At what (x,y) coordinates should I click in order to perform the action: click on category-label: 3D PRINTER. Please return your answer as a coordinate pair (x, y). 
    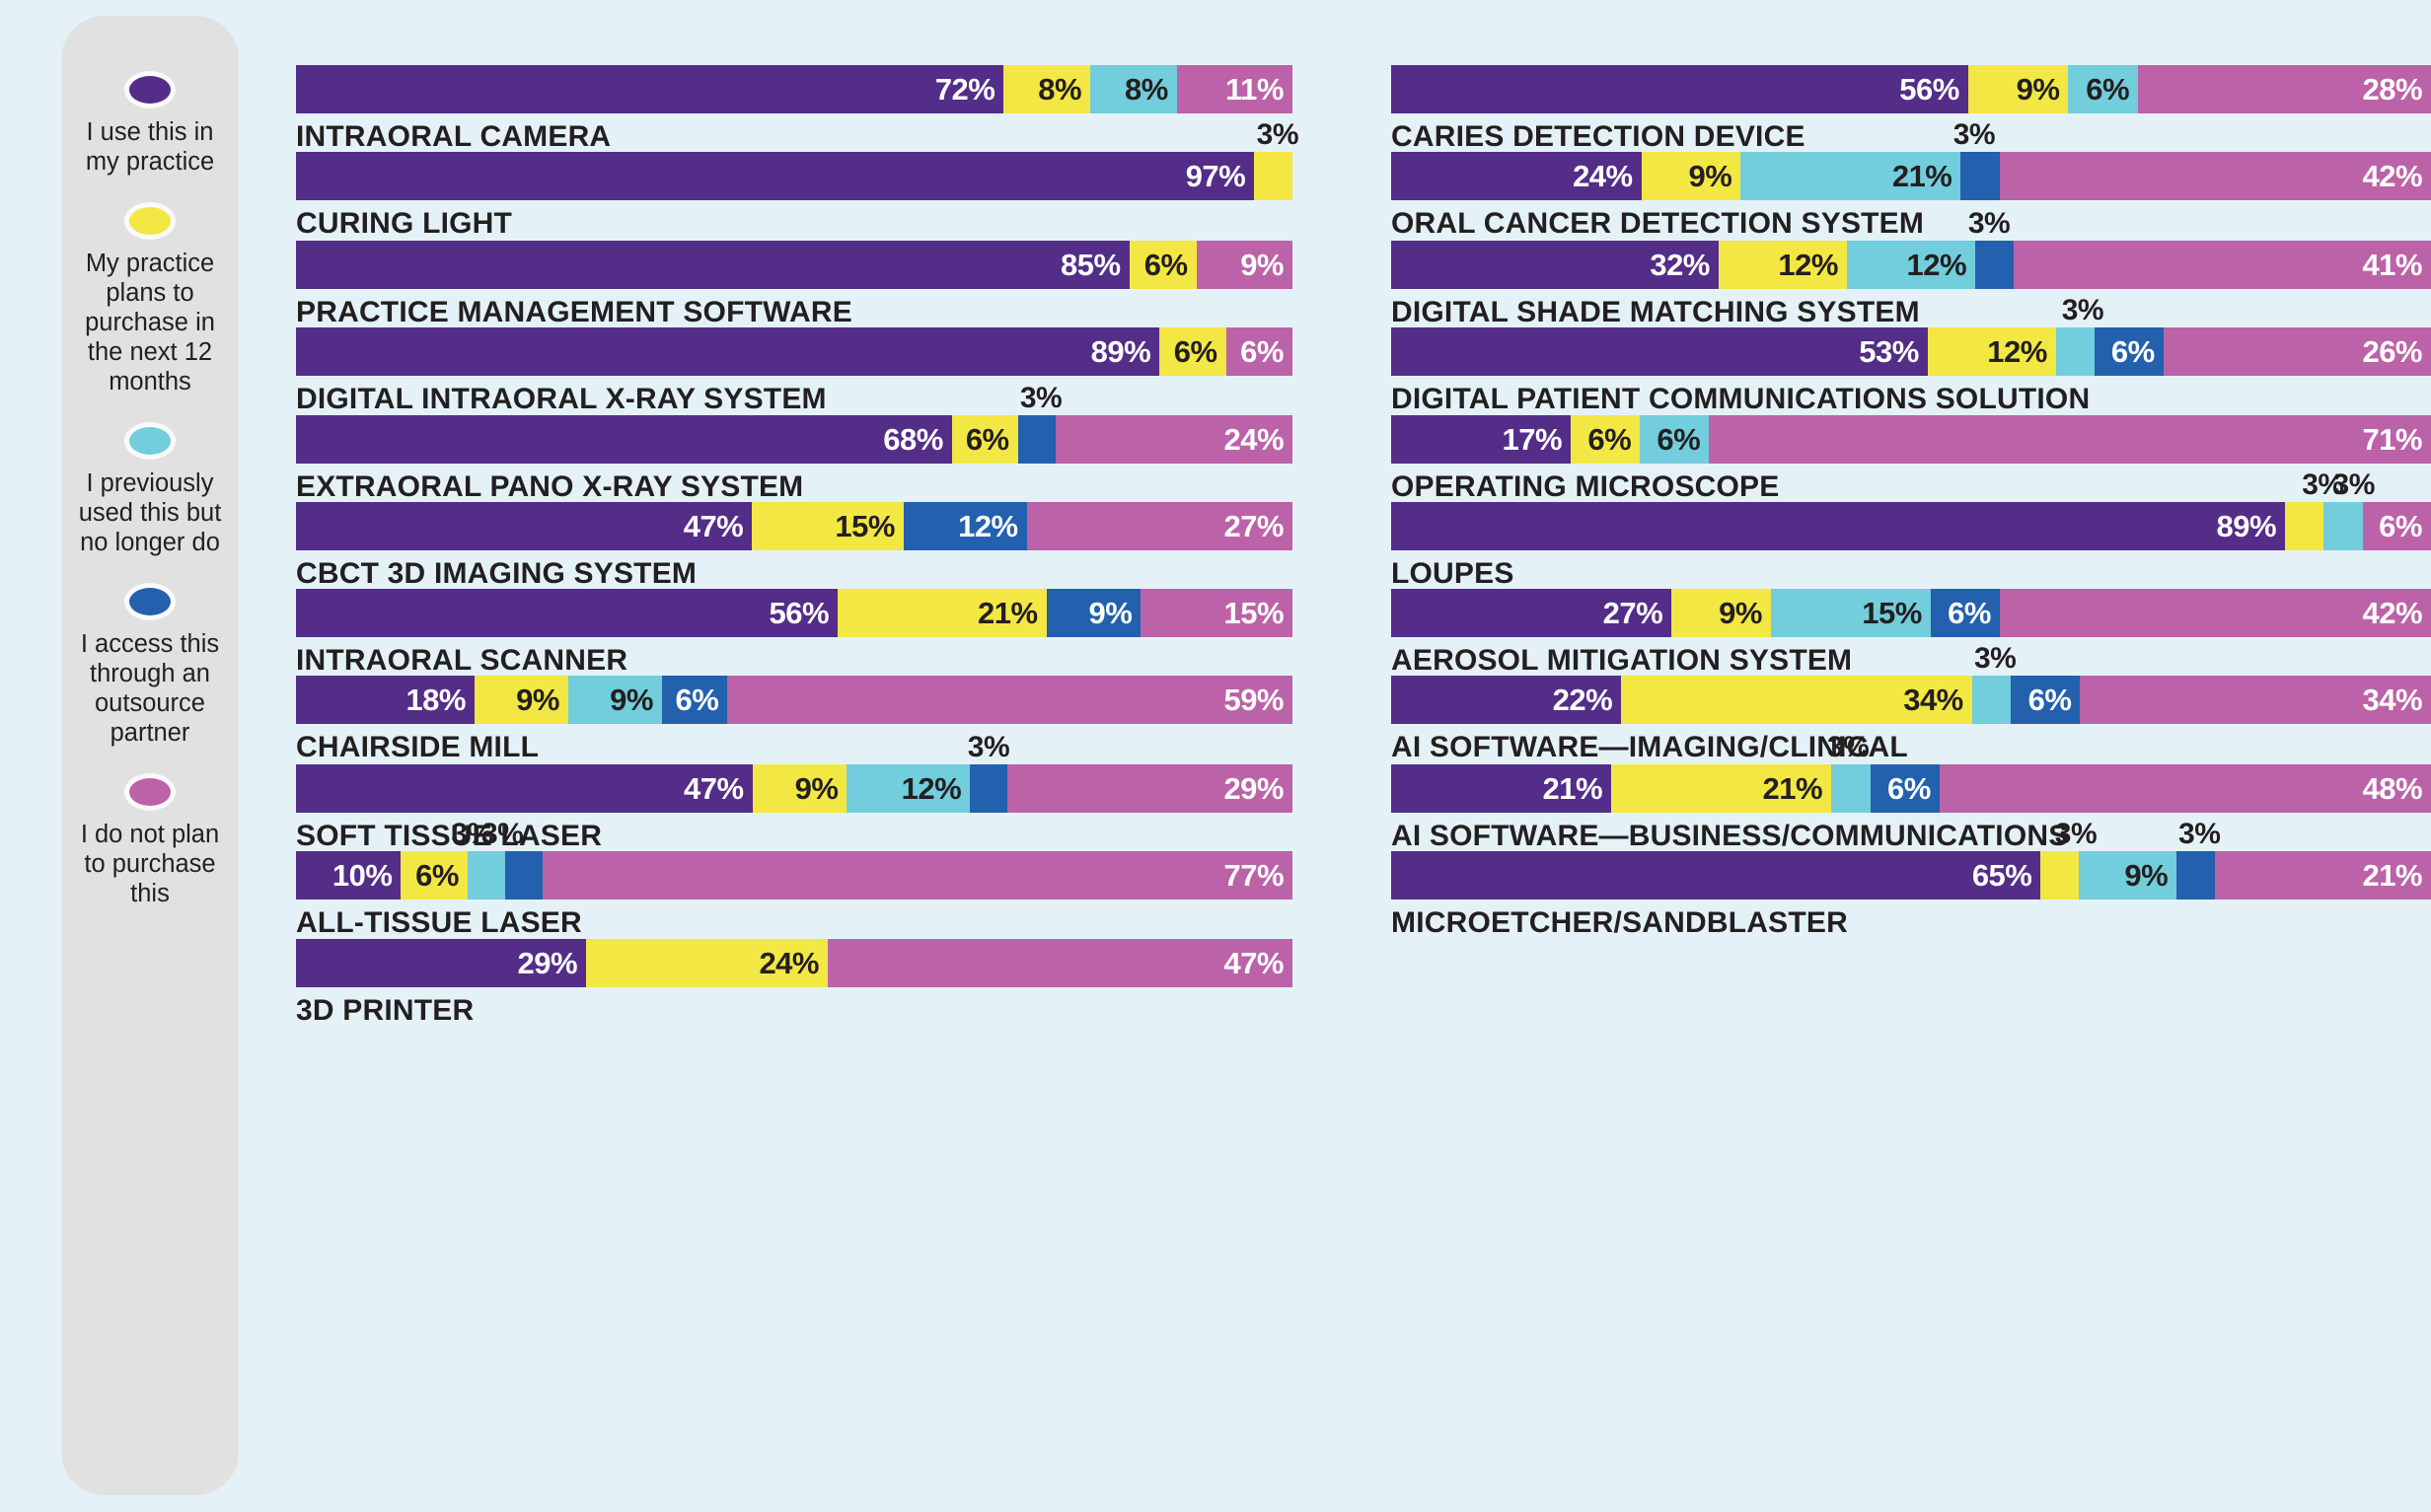
    Looking at the image, I should click on (385, 1010).